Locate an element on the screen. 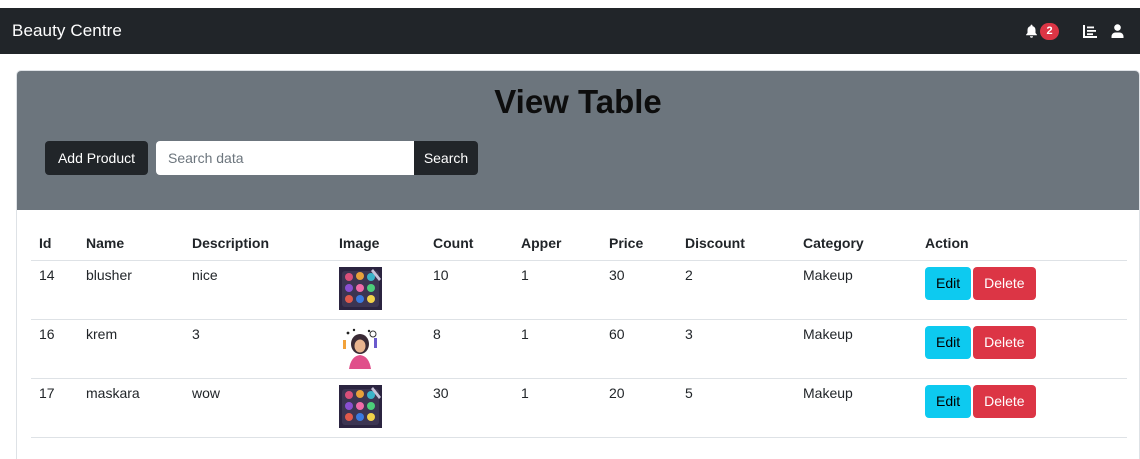 This screenshot has width=1140, height=459. page-title: View Table is located at coordinates (578, 101).